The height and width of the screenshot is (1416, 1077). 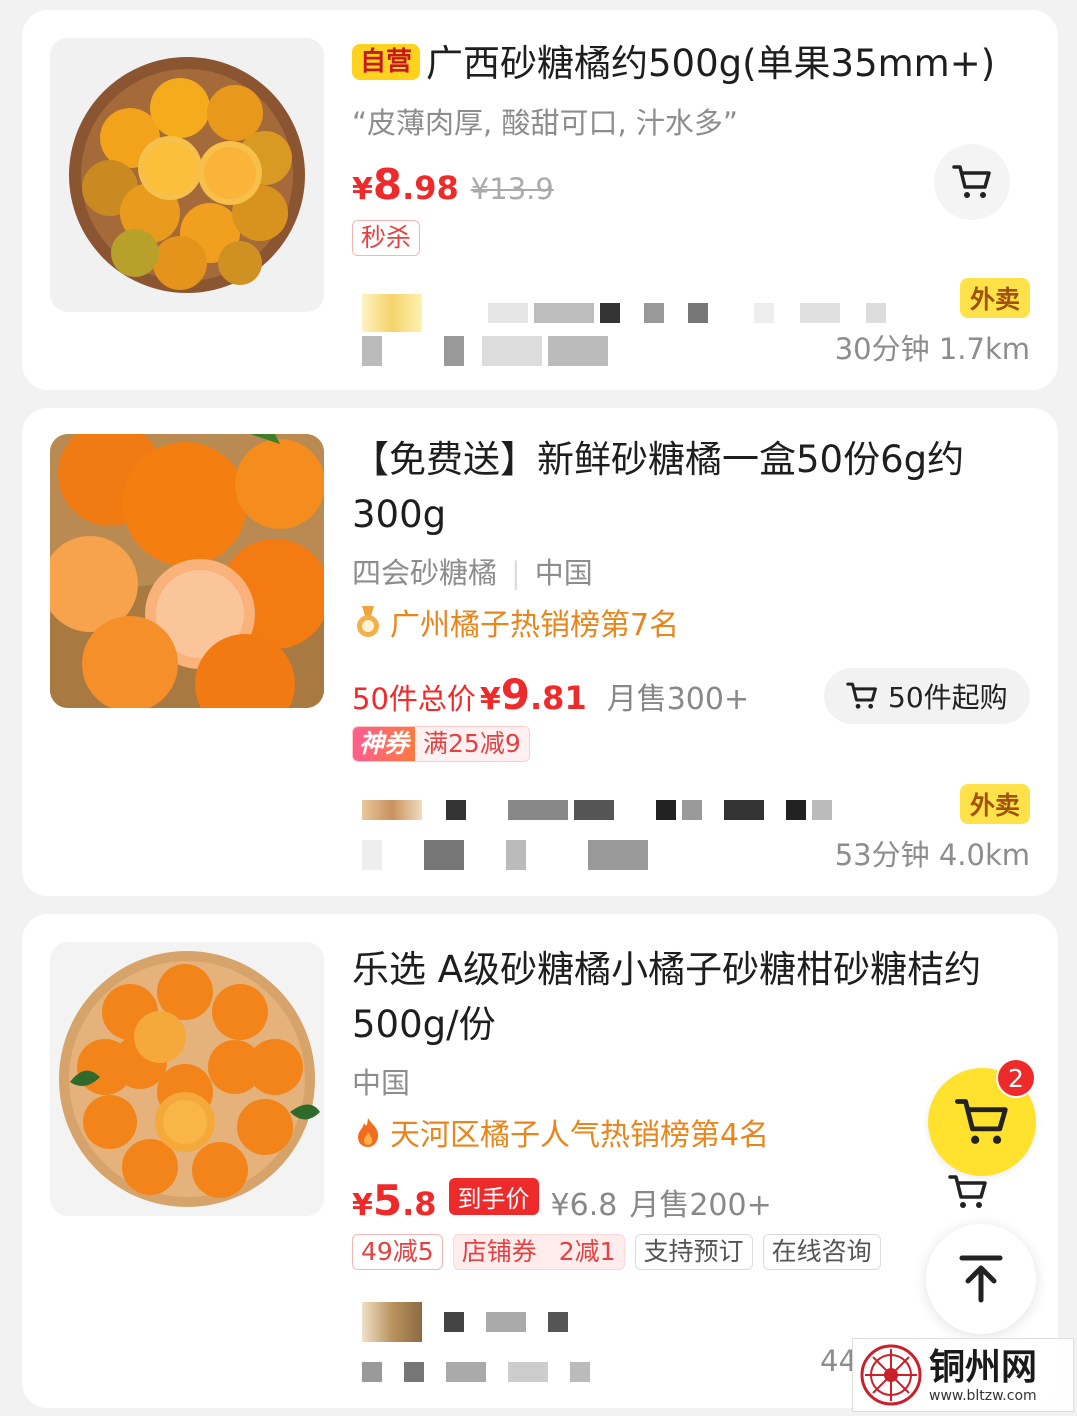 I want to click on coupon-detail: 满25减9, so click(x=472, y=744).